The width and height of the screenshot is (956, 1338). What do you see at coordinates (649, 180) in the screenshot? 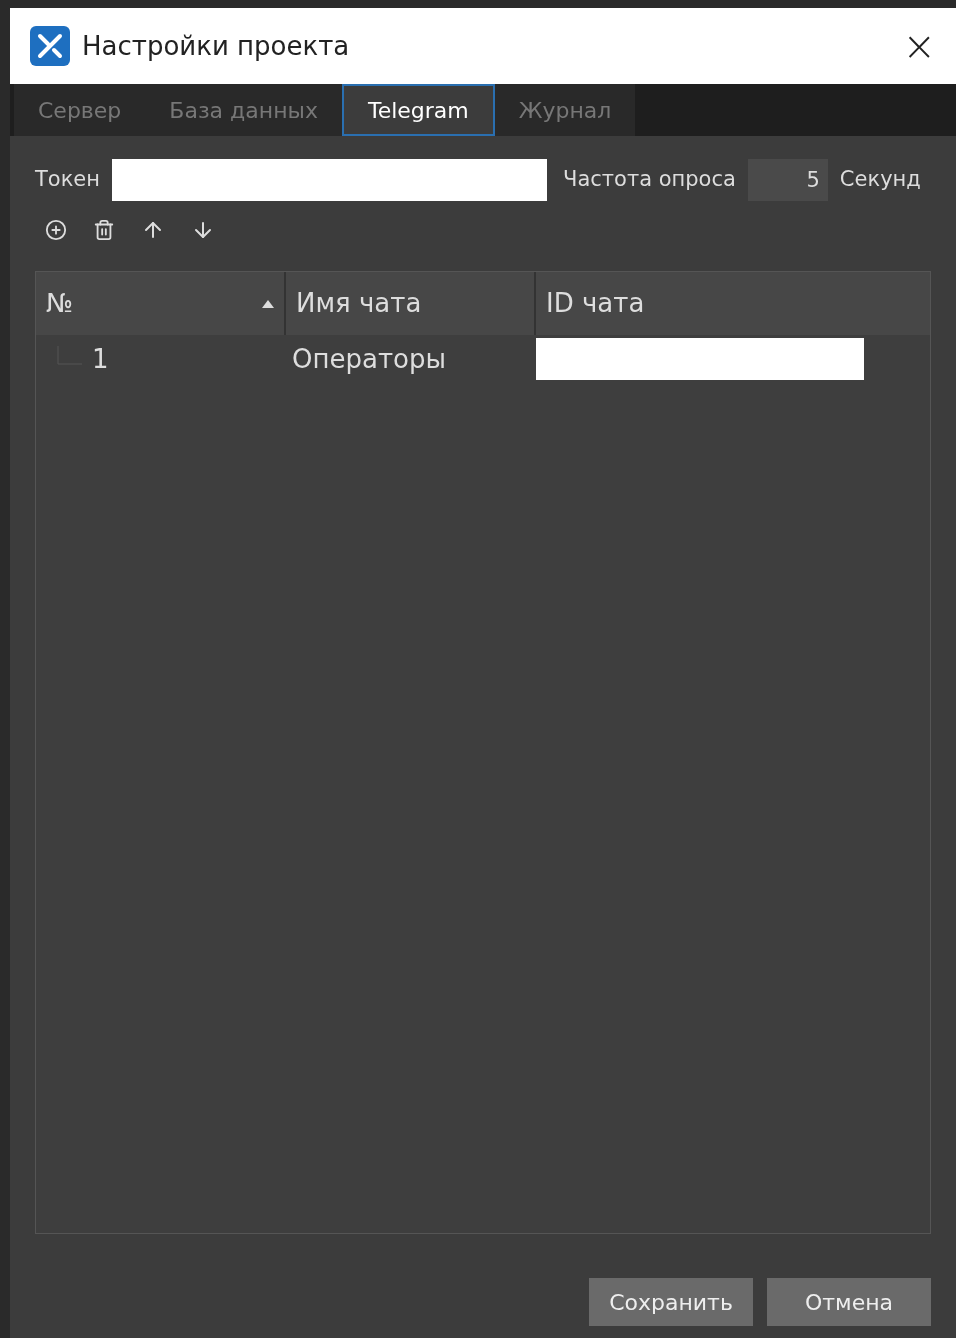
I see `poll-label: Частота опроса` at bounding box center [649, 180].